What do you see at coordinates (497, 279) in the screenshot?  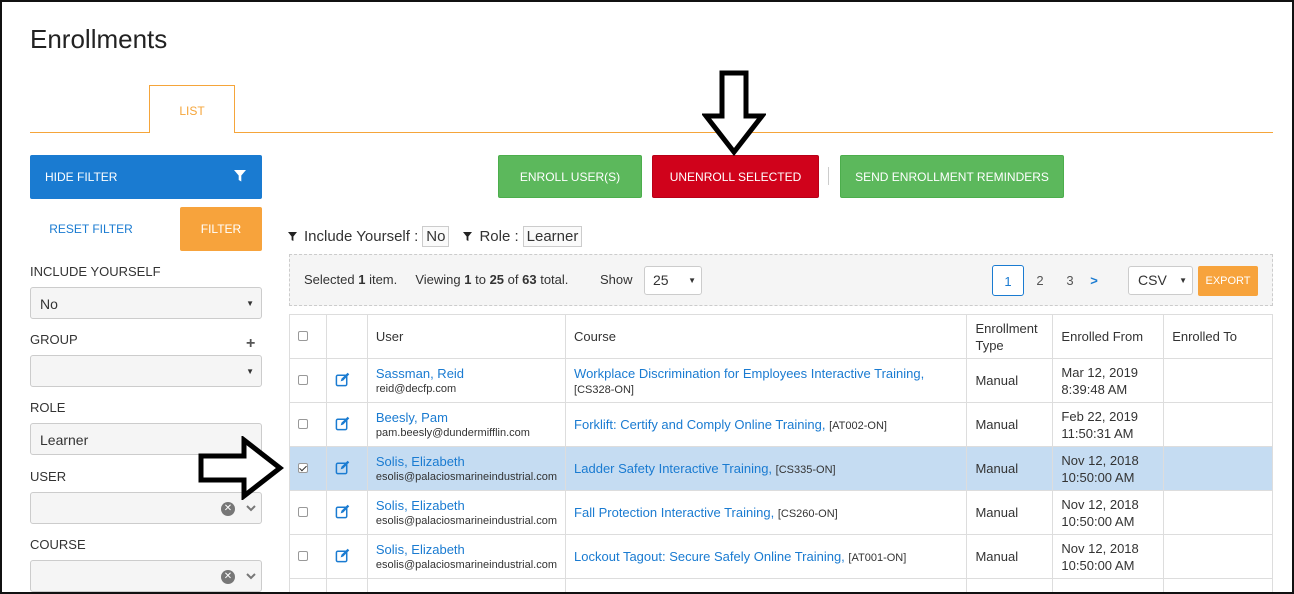 I see `viewing-to: 25` at bounding box center [497, 279].